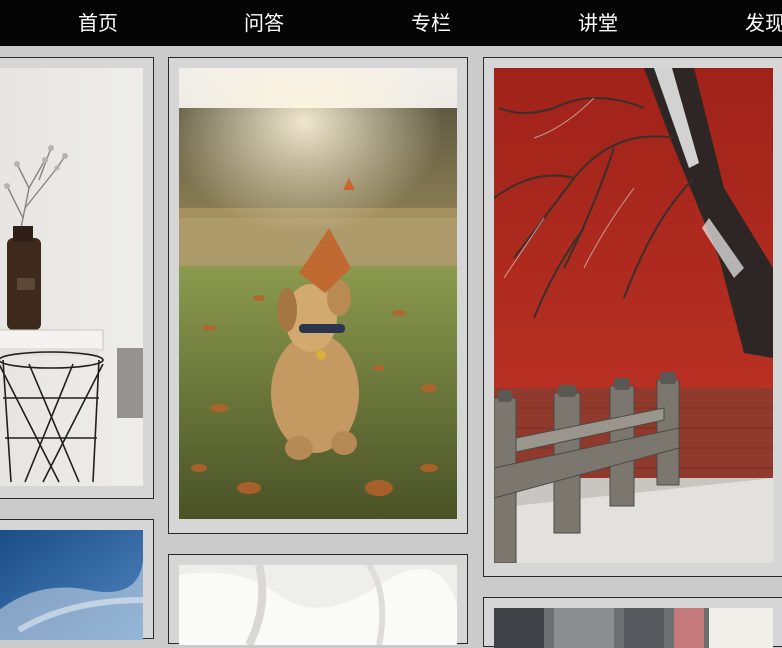  I want to click on photo-white-fabric, so click(318, 605).